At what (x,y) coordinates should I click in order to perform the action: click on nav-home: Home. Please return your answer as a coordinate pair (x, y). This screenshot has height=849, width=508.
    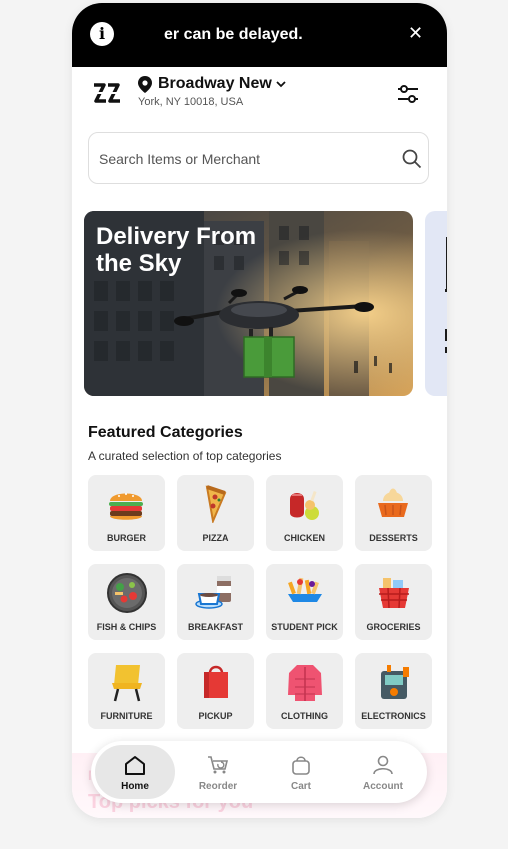
    Looking at the image, I should click on (135, 772).